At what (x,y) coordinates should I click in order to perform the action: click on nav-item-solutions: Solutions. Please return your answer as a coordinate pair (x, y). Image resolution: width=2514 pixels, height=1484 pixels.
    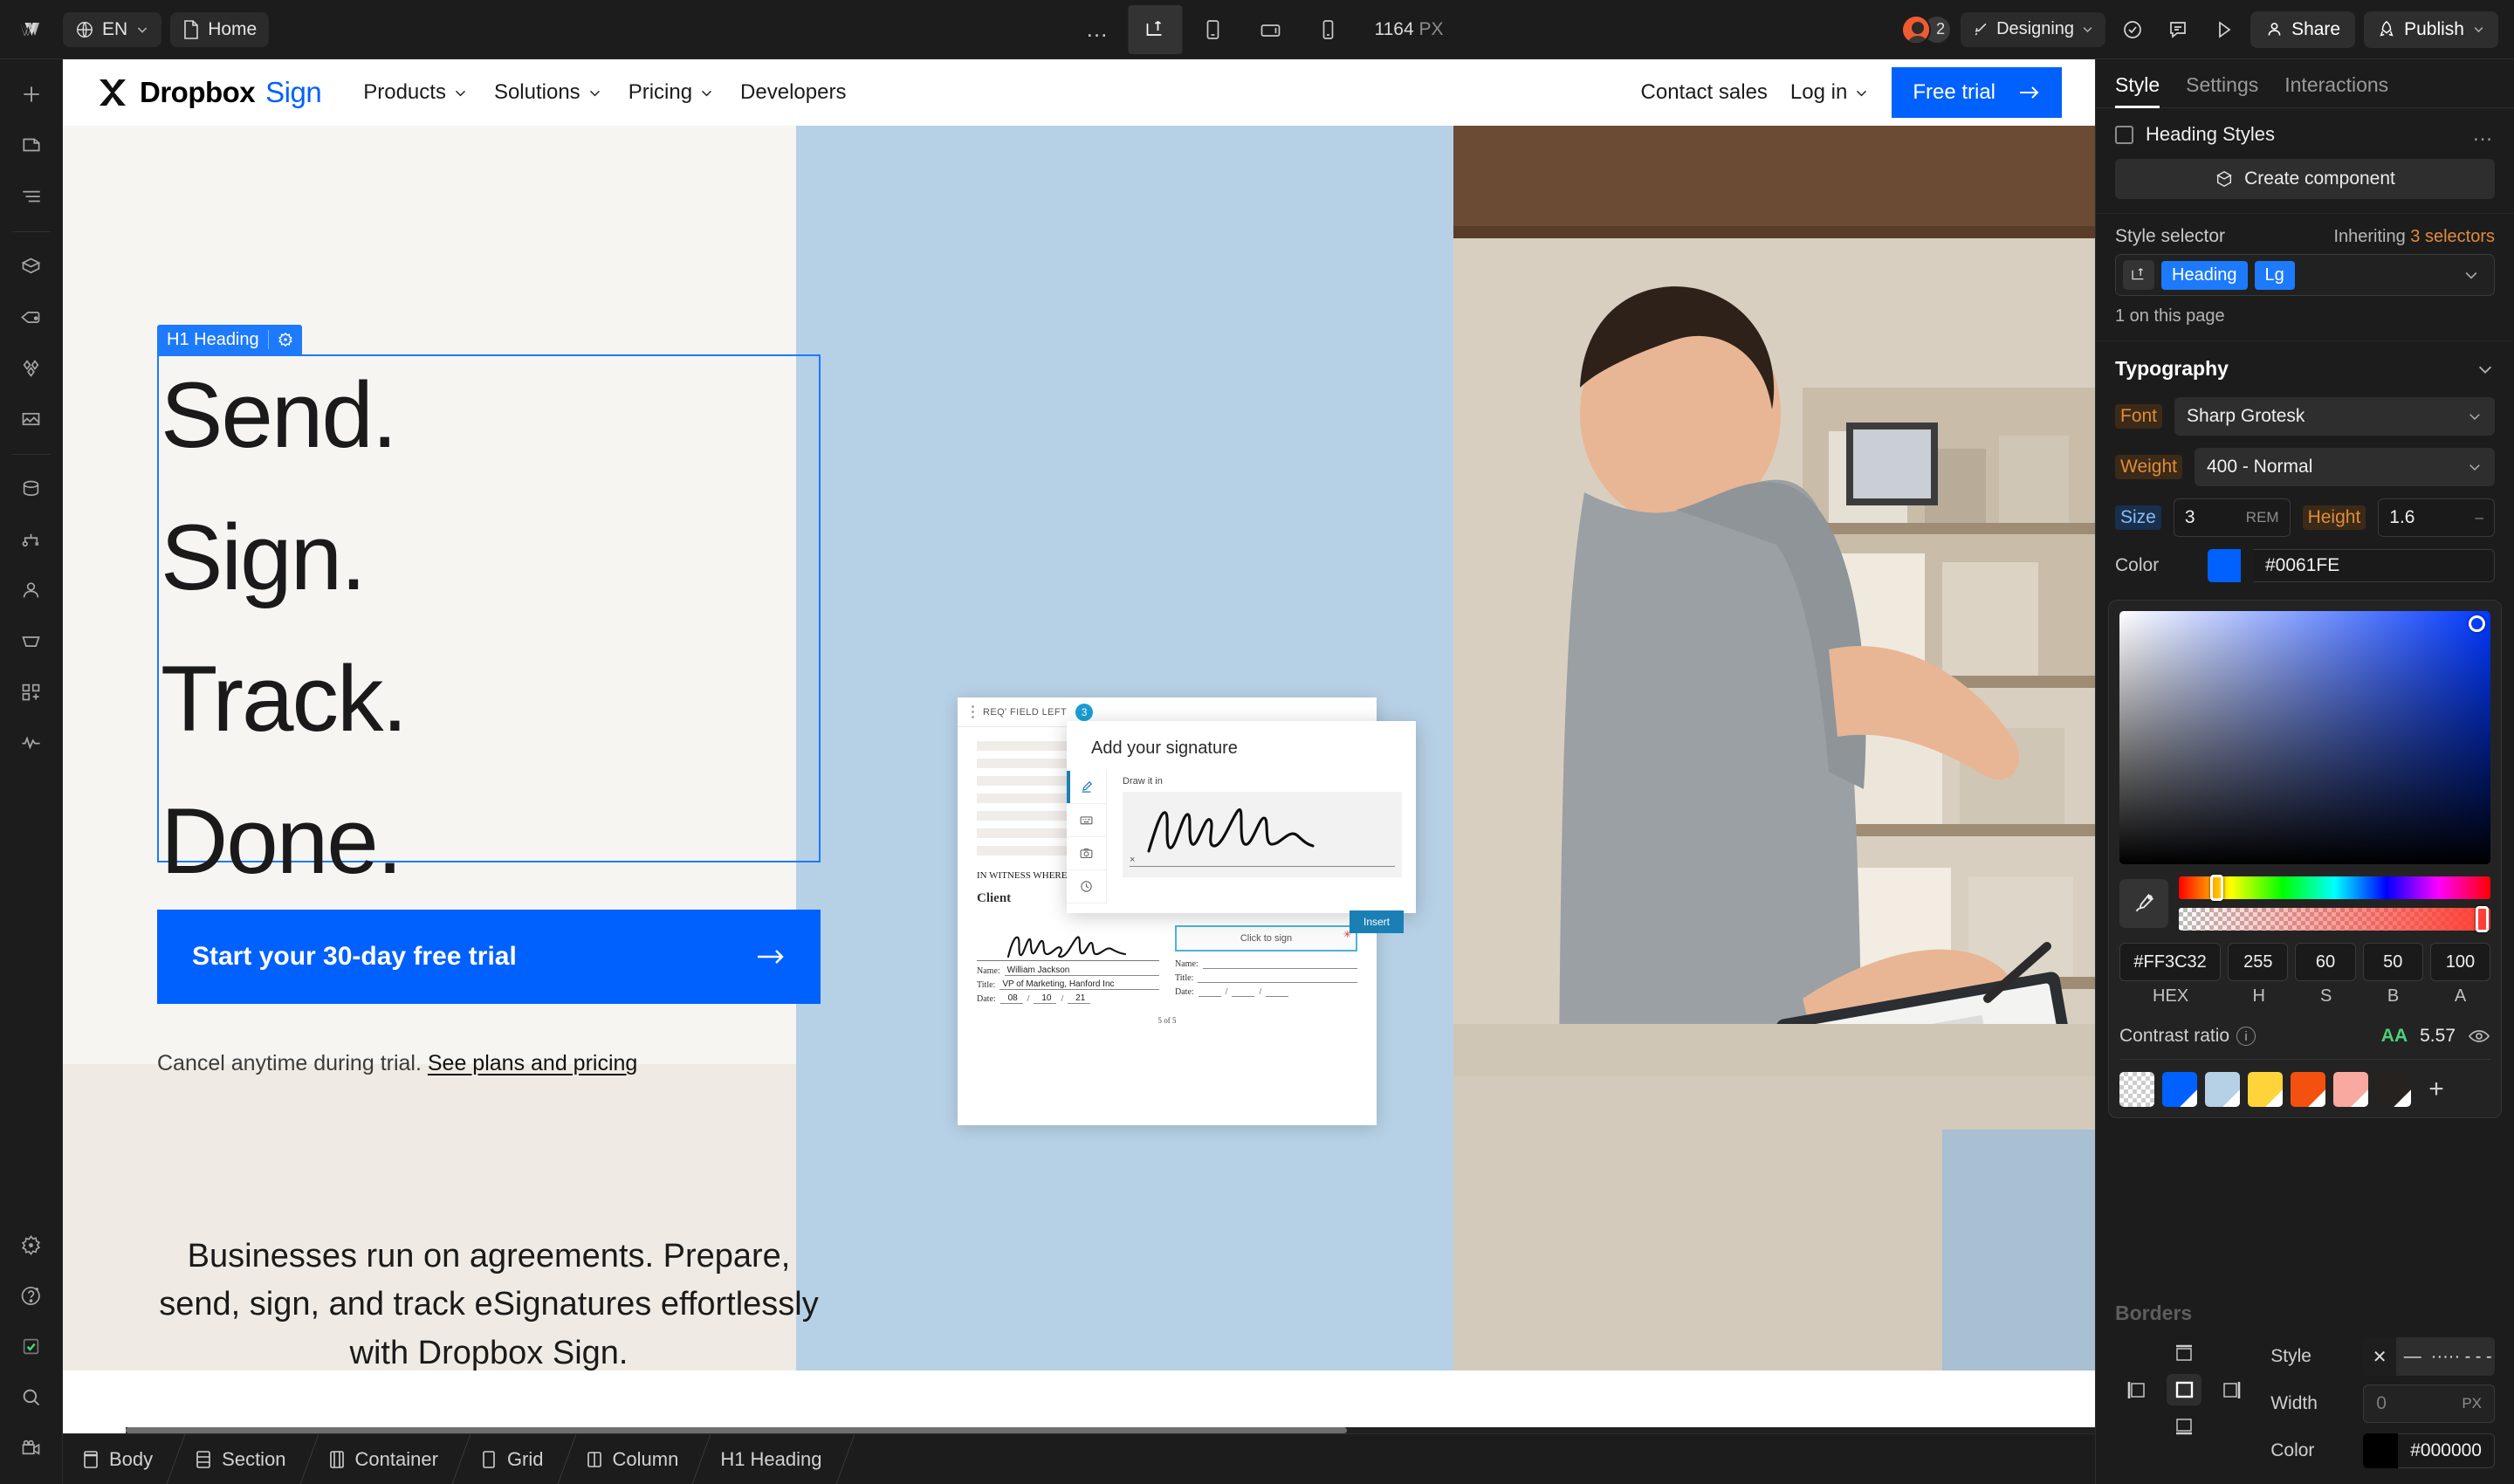
    Looking at the image, I should click on (548, 92).